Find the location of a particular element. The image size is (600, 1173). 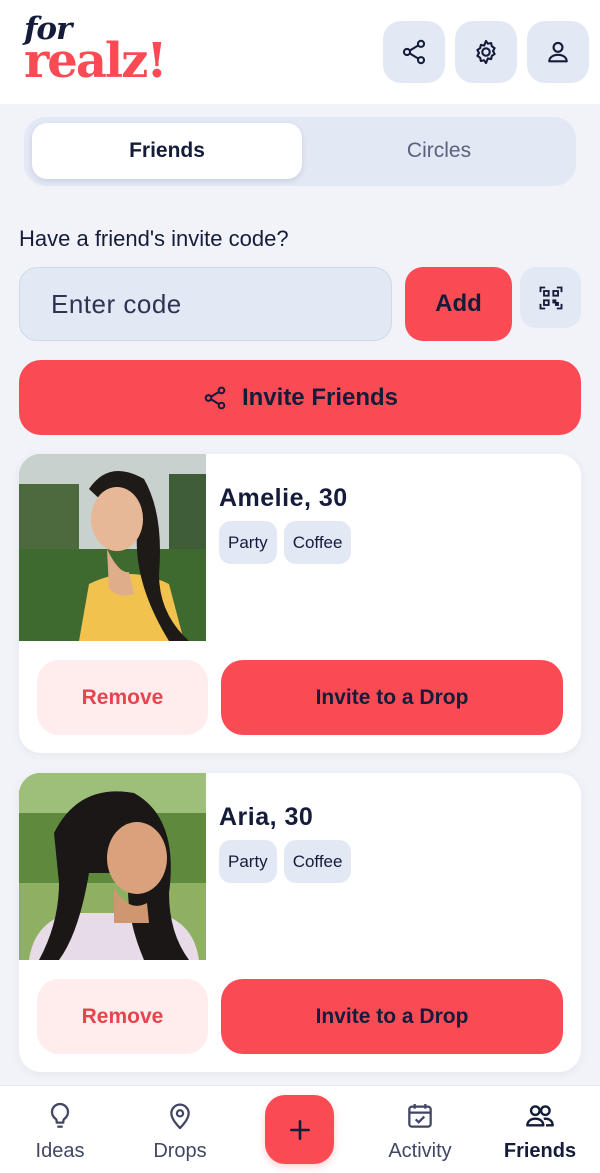

invite-friends-button: Invite Friends is located at coordinates (300, 397).